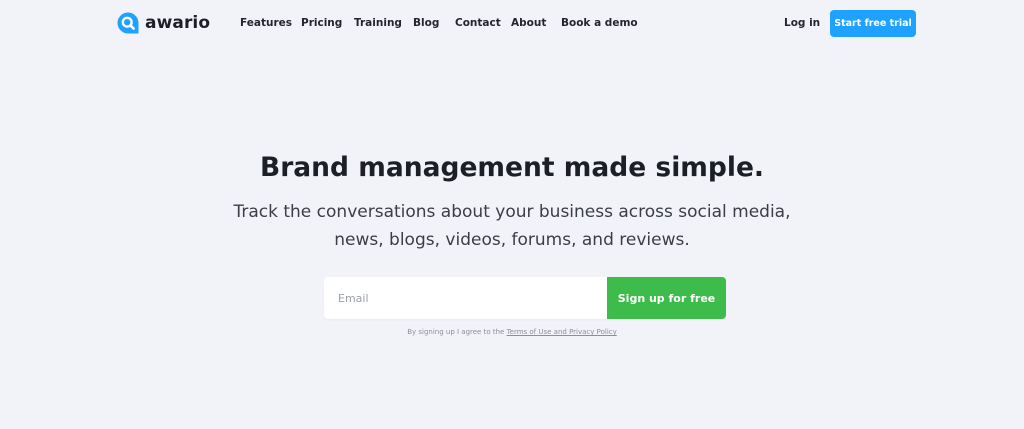 The width and height of the screenshot is (1024, 429). I want to click on terms-of-use-link: Terms of Use and Privacy Policy, so click(562, 332).